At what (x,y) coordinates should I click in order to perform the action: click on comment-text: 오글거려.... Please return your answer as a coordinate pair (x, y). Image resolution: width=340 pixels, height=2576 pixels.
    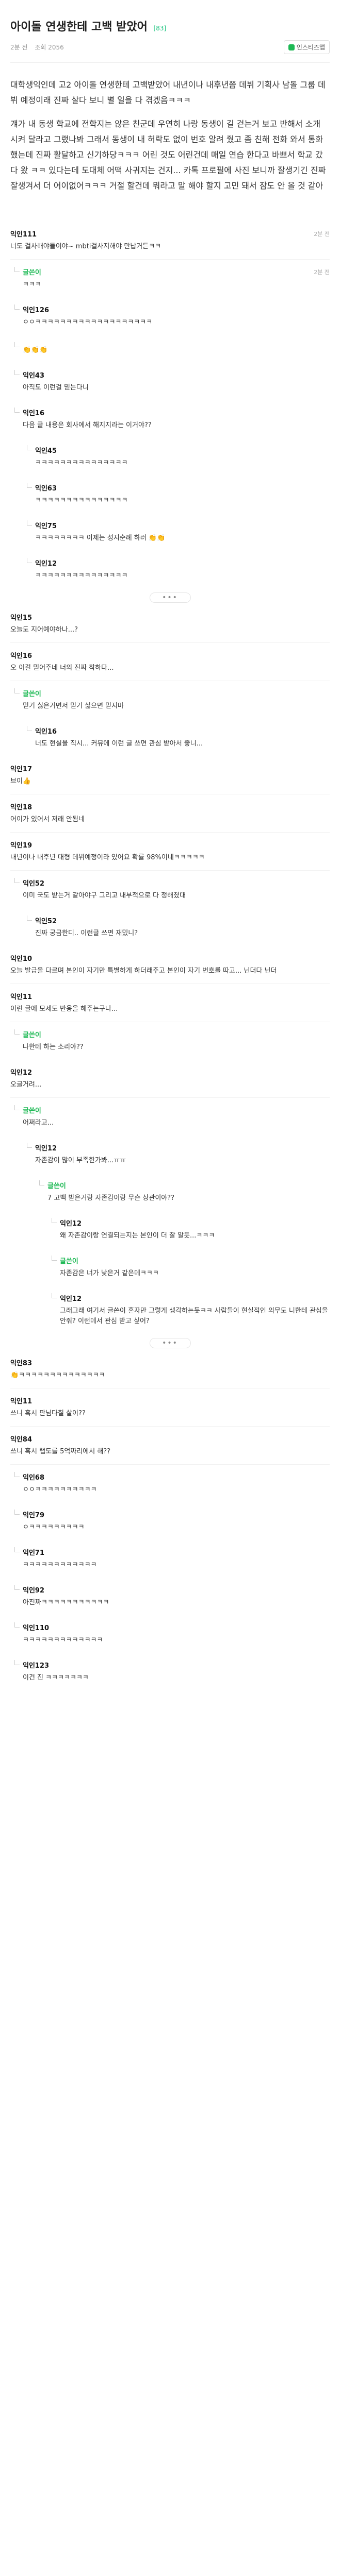
    Looking at the image, I should click on (26, 1085).